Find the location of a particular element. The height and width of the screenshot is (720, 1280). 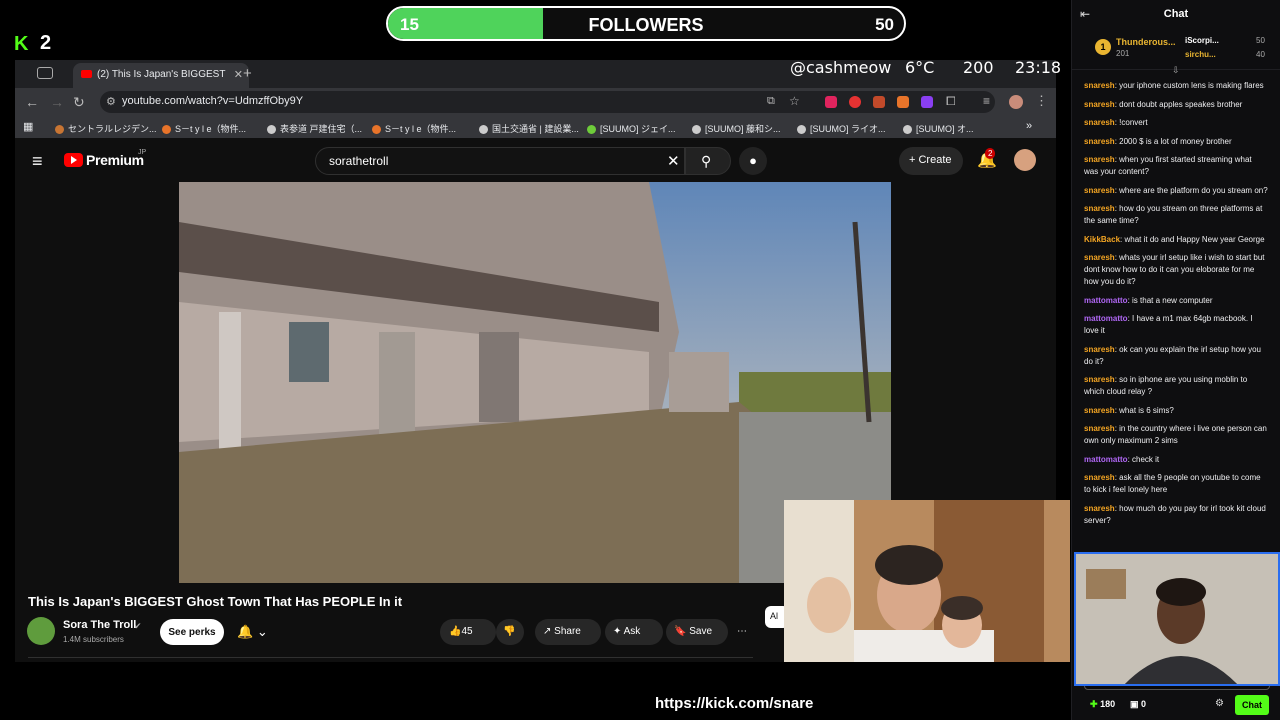

like-button: 👍45 is located at coordinates (468, 632).